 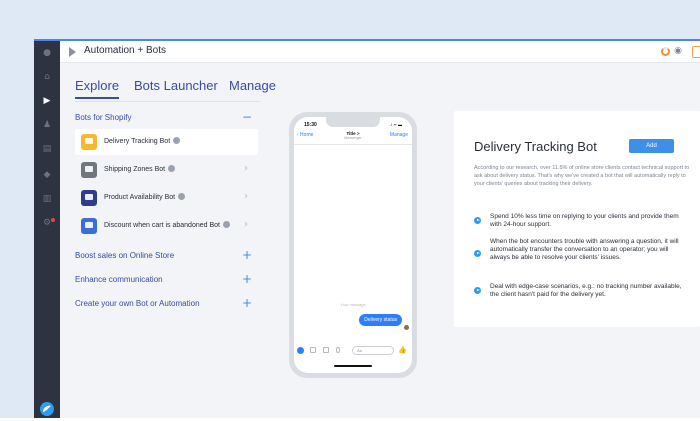 I want to click on bot-shipping-zones: Shipping Zones Bot ›, so click(x=166, y=170).